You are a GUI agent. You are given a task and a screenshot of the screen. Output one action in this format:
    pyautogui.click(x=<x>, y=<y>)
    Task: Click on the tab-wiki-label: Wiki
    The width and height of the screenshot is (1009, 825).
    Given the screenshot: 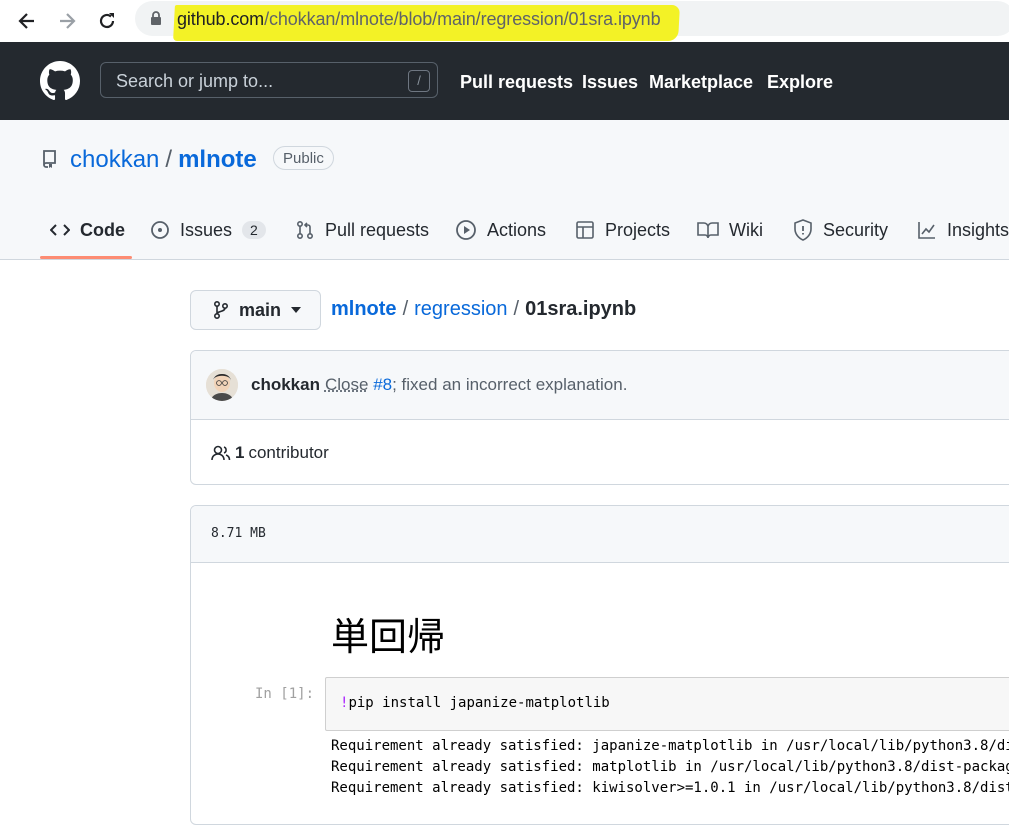 What is the action you would take?
    pyautogui.click(x=746, y=230)
    